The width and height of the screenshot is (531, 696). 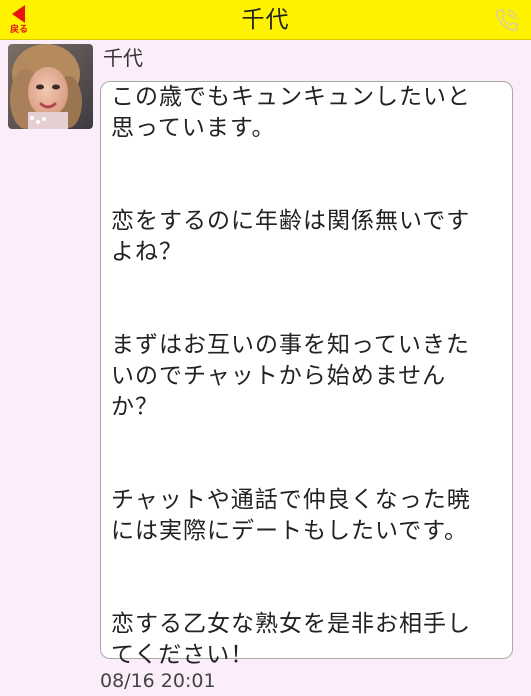 I want to click on avatar, so click(x=50, y=86).